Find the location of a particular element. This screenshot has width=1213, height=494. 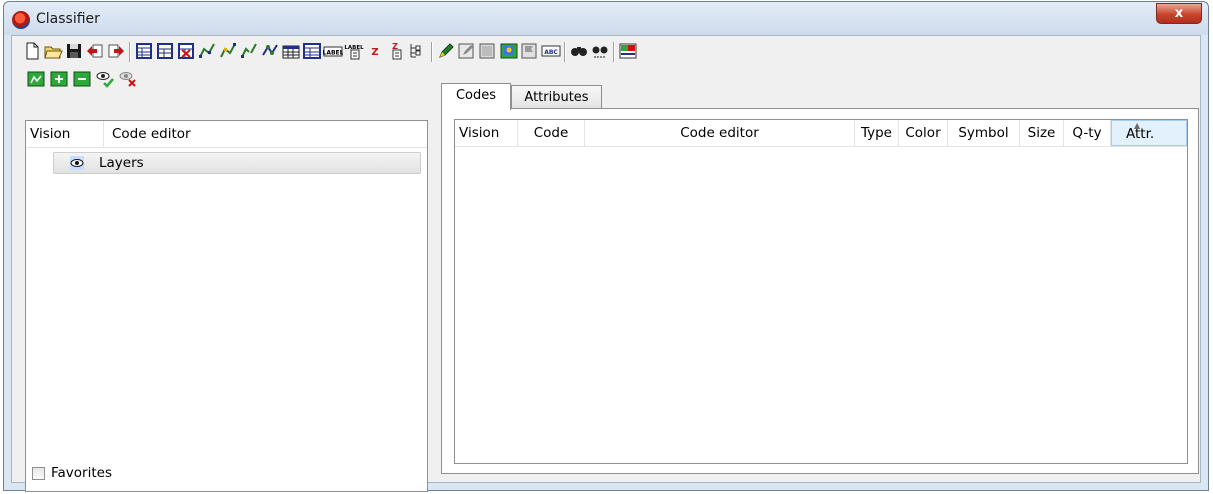

table-add-icon is located at coordinates (165, 51).